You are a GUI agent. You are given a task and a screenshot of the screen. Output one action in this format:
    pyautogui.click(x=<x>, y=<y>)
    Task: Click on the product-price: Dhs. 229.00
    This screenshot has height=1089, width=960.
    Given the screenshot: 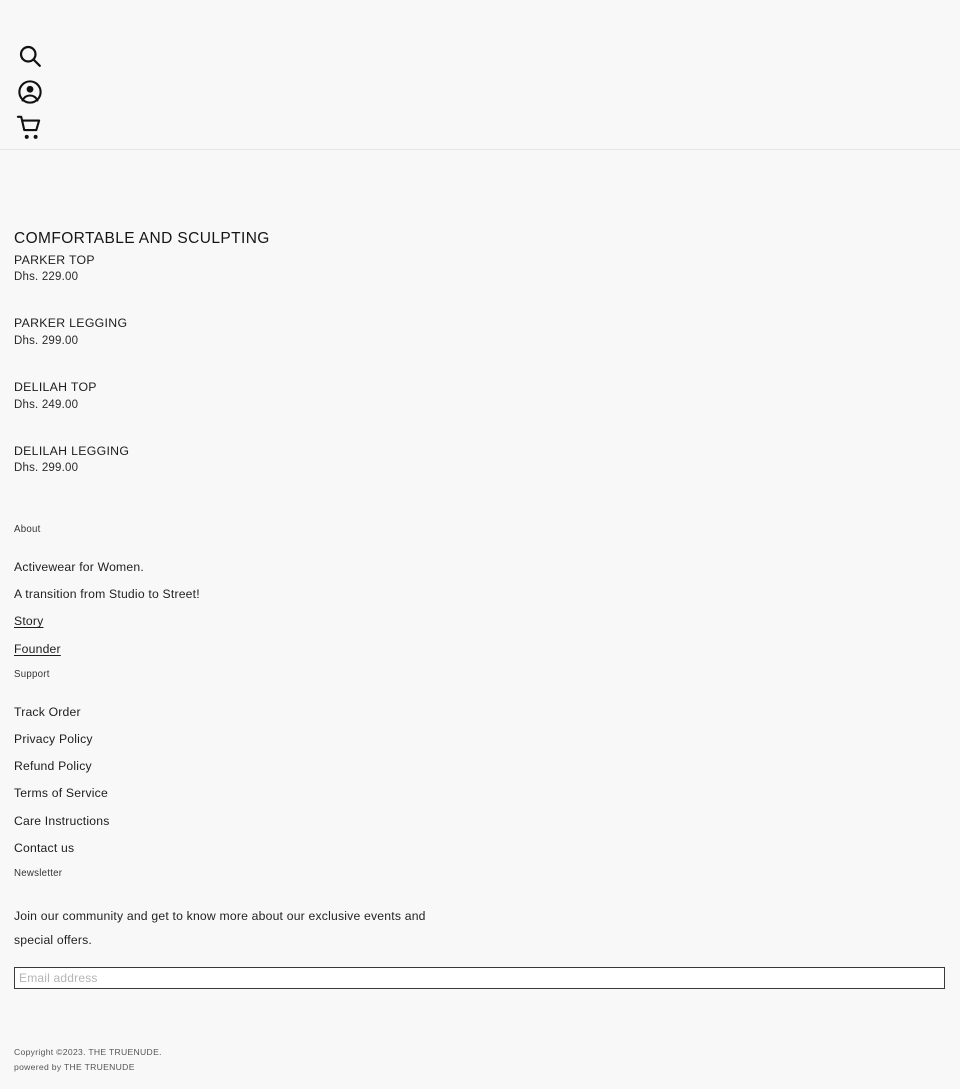 What is the action you would take?
    pyautogui.click(x=46, y=277)
    